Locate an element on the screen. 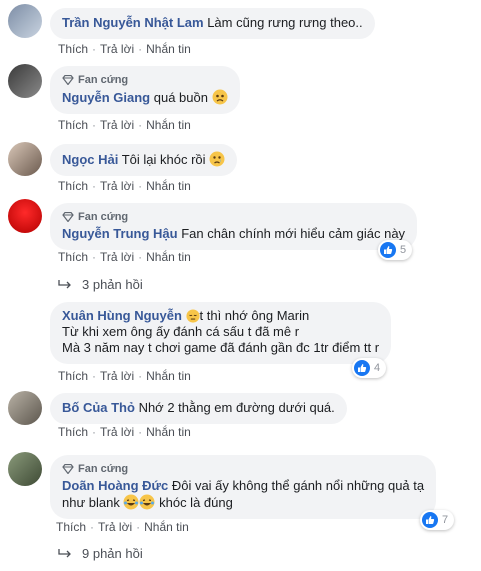 This screenshot has height=571, width=481. sad-face-emoji is located at coordinates (220, 97).